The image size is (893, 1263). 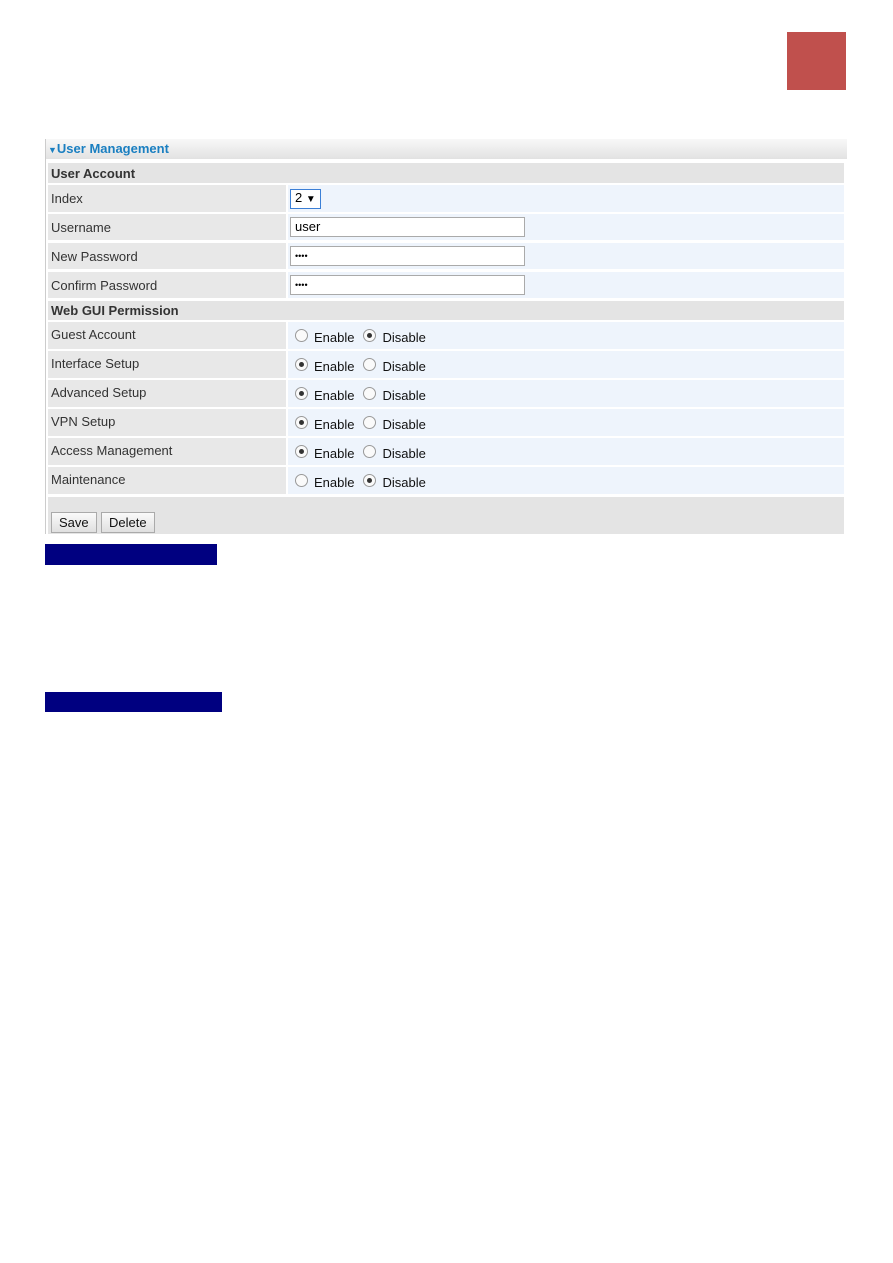 I want to click on permission-row: Access Management Enable Disable, so click(x=446, y=451).